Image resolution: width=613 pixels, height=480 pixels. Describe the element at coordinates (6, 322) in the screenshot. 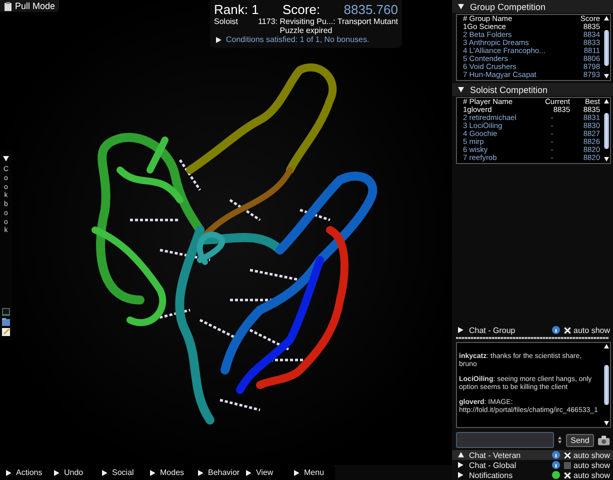

I see `folder-icon` at that location.